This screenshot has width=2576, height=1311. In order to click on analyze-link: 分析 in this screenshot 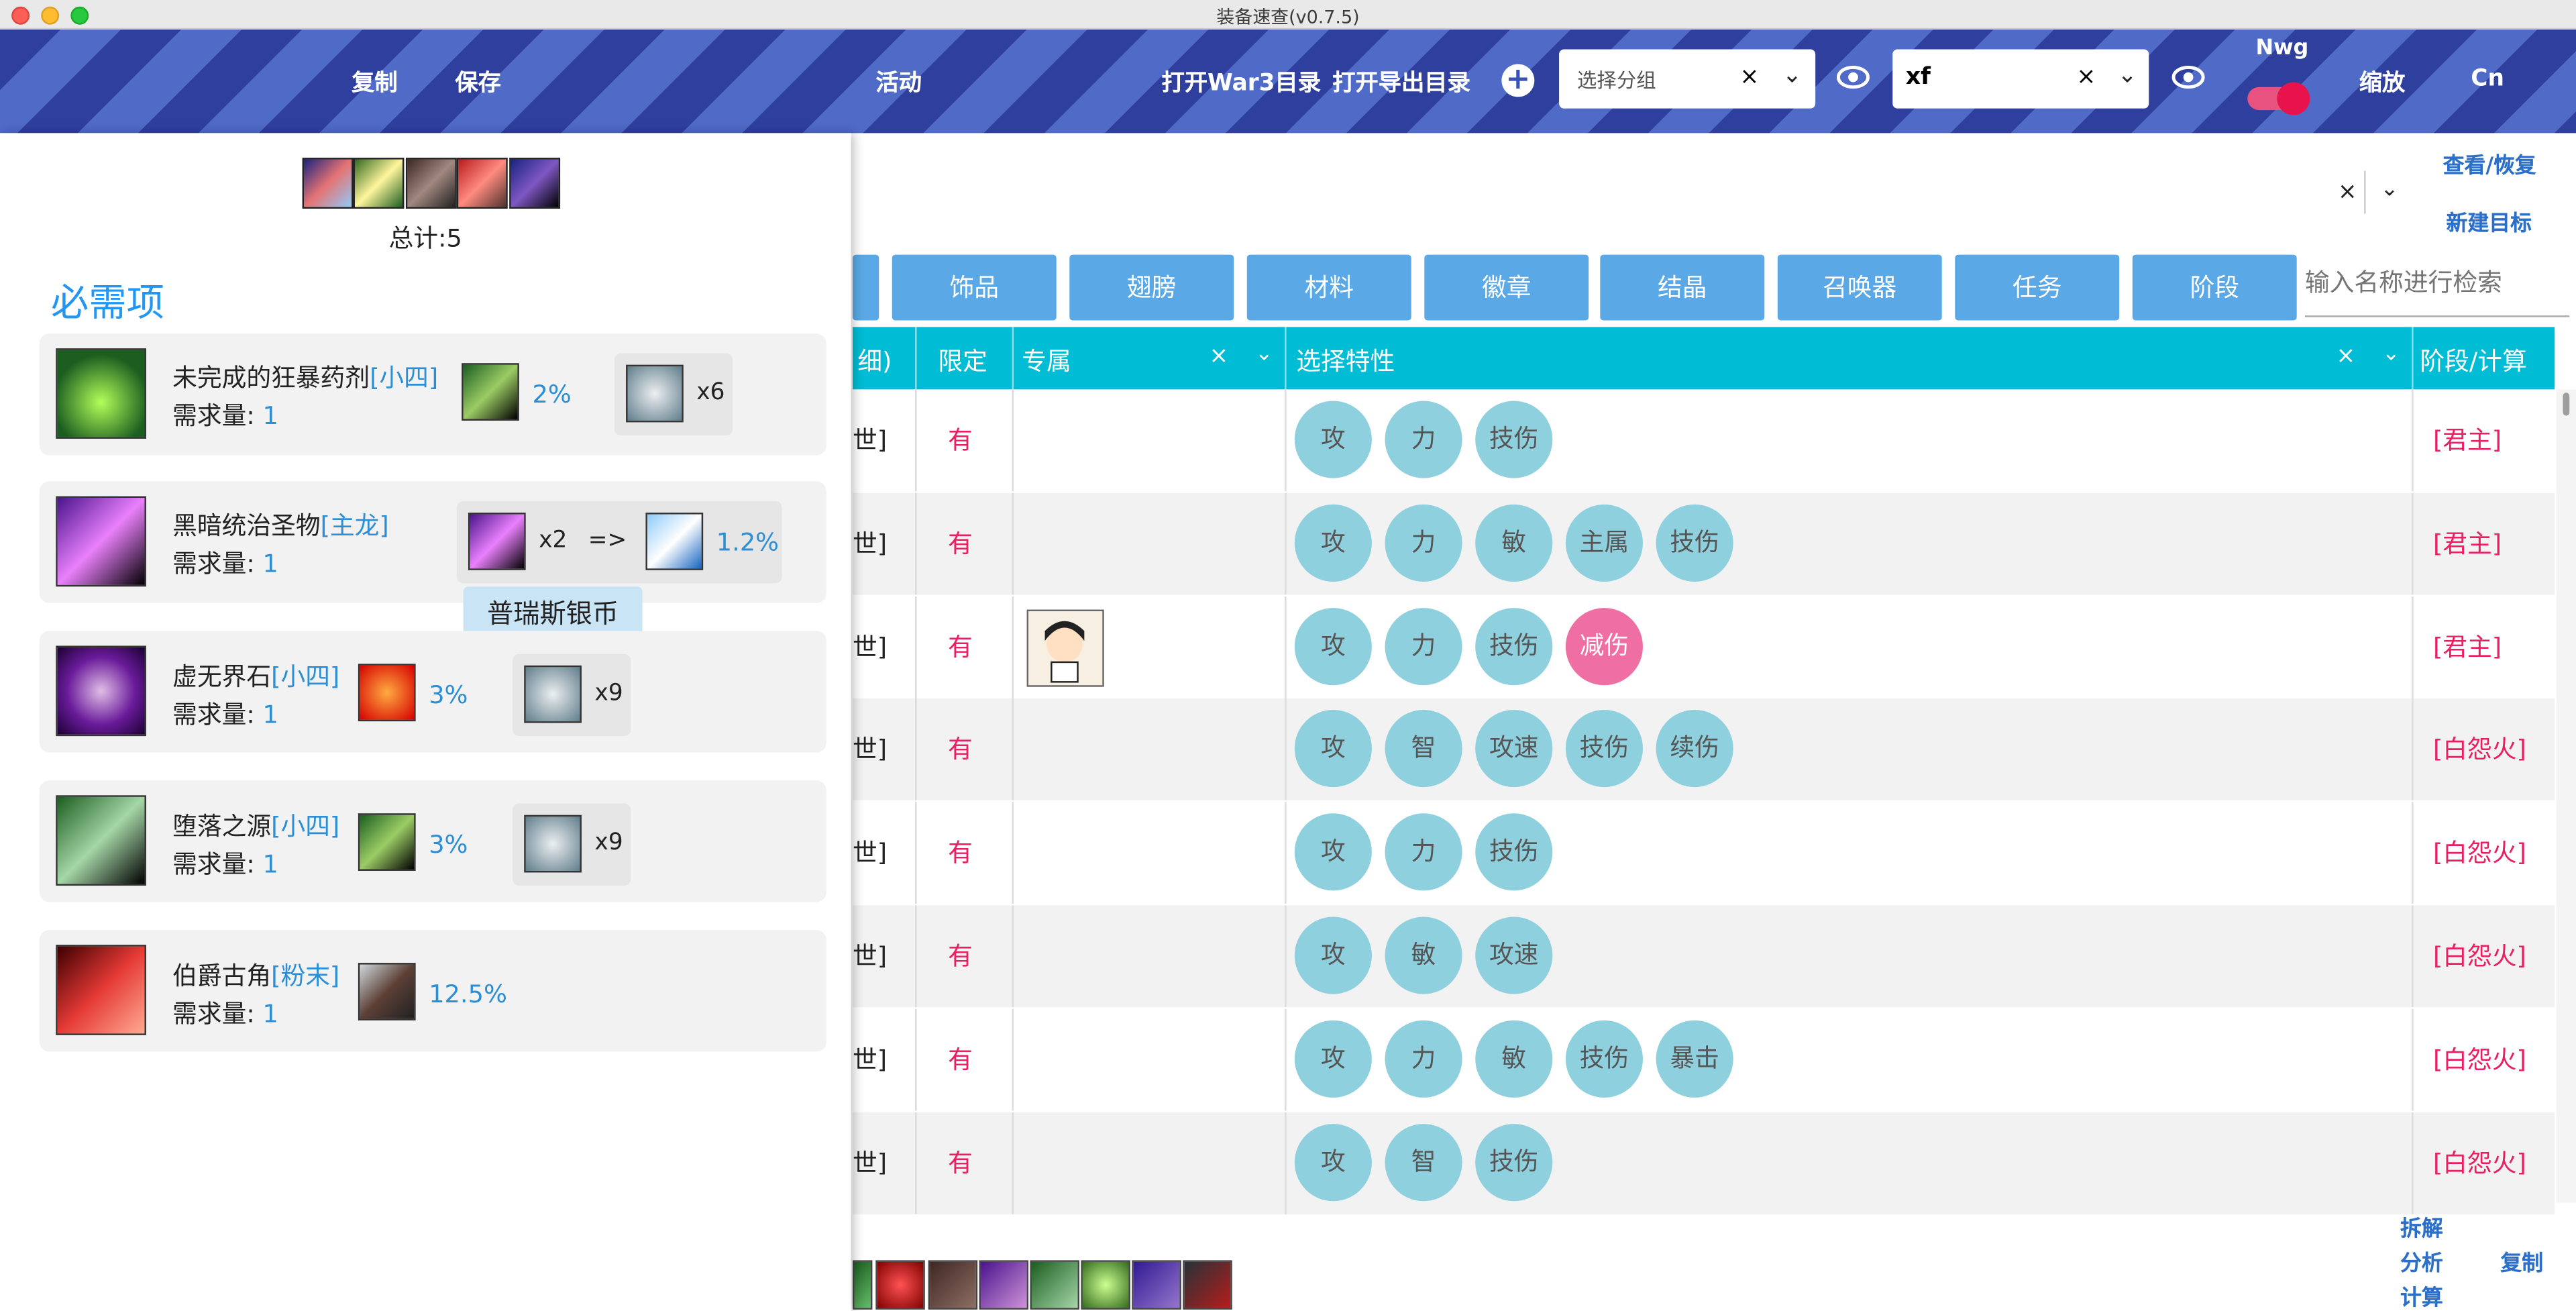, I will do `click(2421, 1261)`.